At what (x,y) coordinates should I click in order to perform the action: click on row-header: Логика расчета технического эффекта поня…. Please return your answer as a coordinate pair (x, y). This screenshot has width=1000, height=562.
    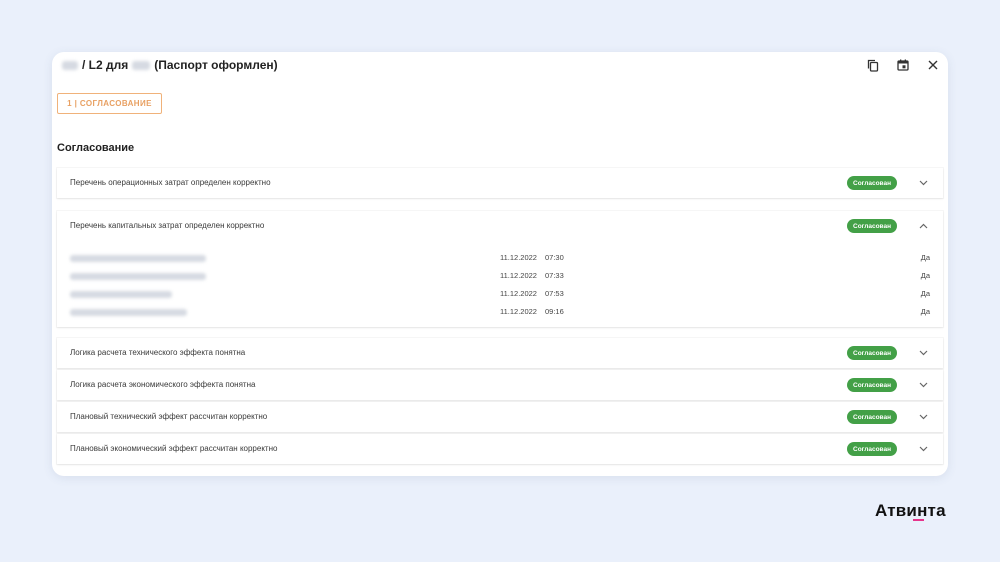
    Looking at the image, I should click on (500, 353).